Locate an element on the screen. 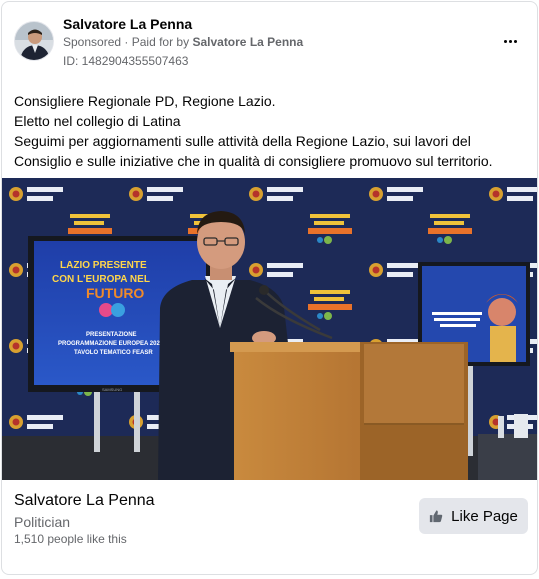 This screenshot has width=539, height=579. post-line: Consigliere Regionale PD, Regione Lazio. is located at coordinates (145, 101).